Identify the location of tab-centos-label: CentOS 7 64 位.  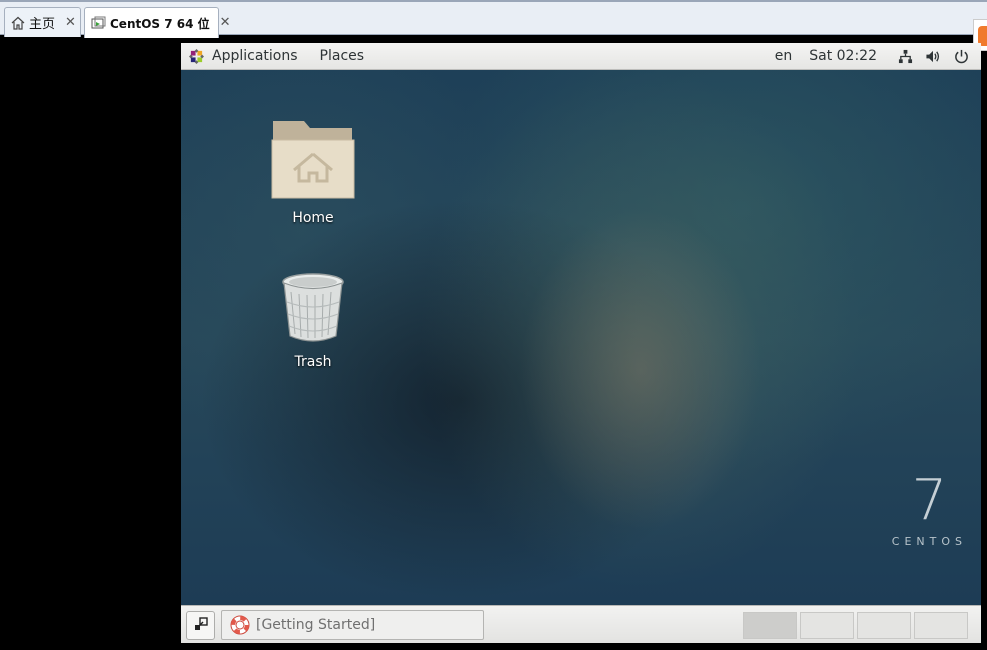
(160, 23).